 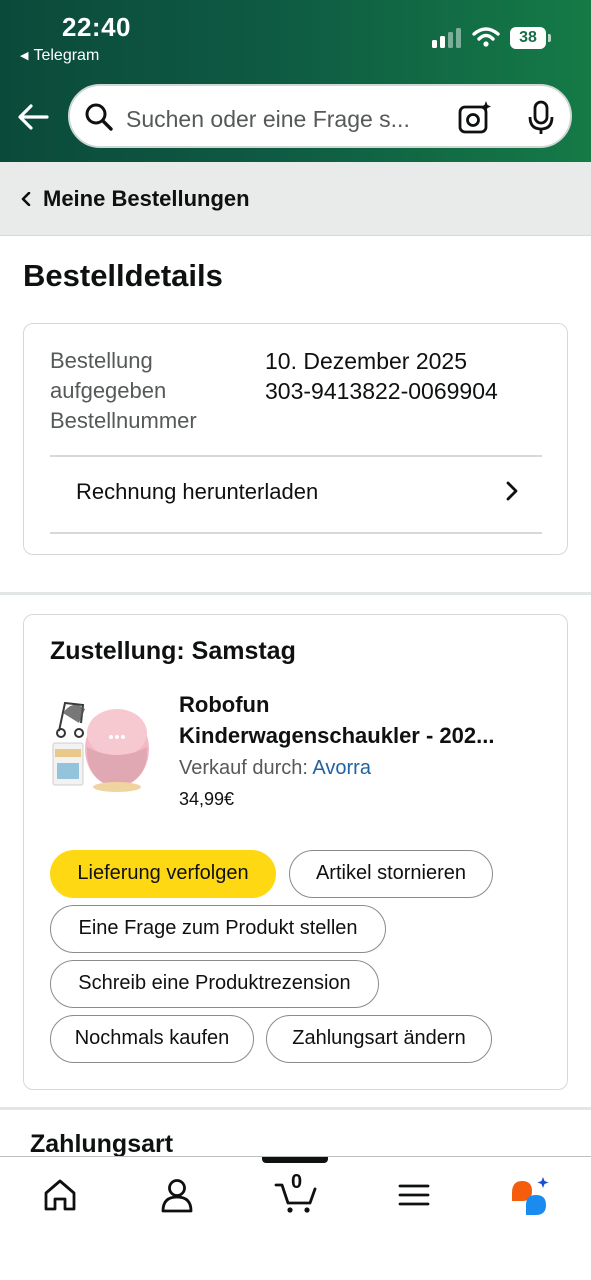 I want to click on battery-level: 38, so click(x=528, y=37).